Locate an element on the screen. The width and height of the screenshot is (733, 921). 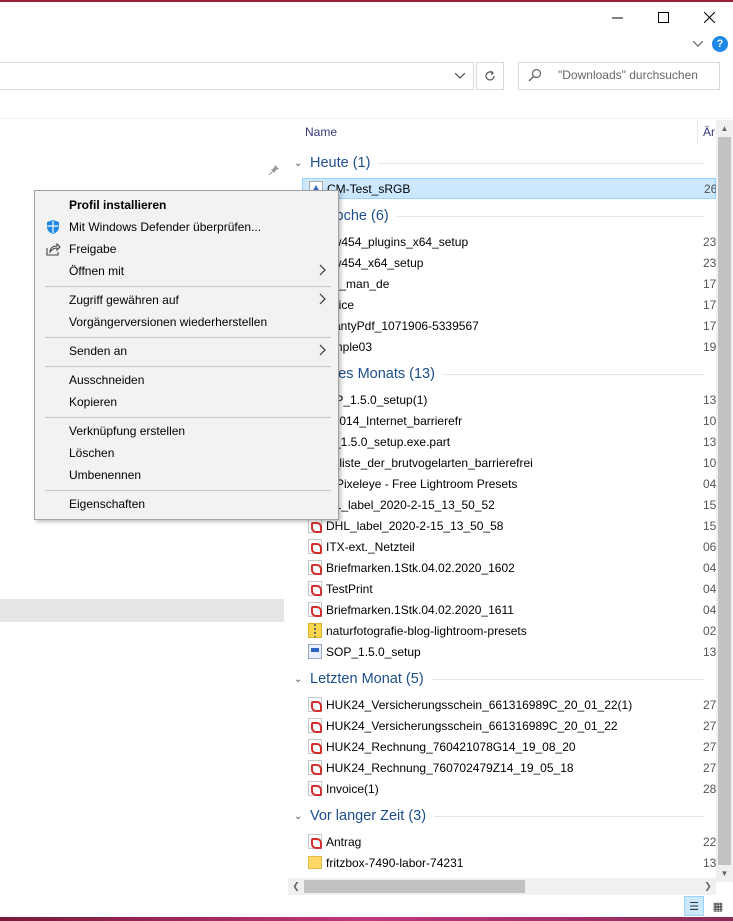
ribbon-expand-button is located at coordinates (698, 44).